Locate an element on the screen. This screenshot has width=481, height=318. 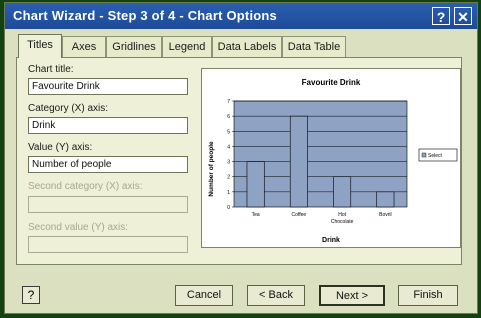
y-tick-label: 7 is located at coordinates (228, 102).